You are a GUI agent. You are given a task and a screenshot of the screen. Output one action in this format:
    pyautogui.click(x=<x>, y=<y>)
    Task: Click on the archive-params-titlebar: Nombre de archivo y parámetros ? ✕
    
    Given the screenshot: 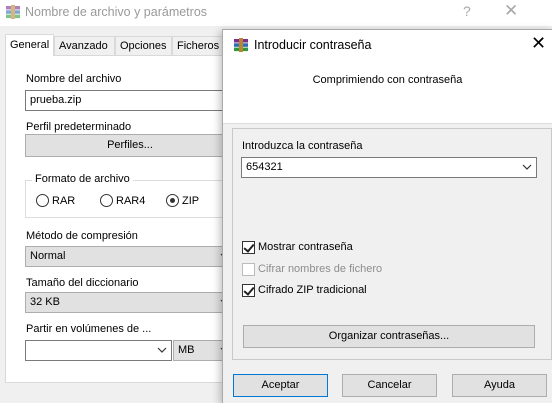 What is the action you would take?
    pyautogui.click(x=276, y=13)
    